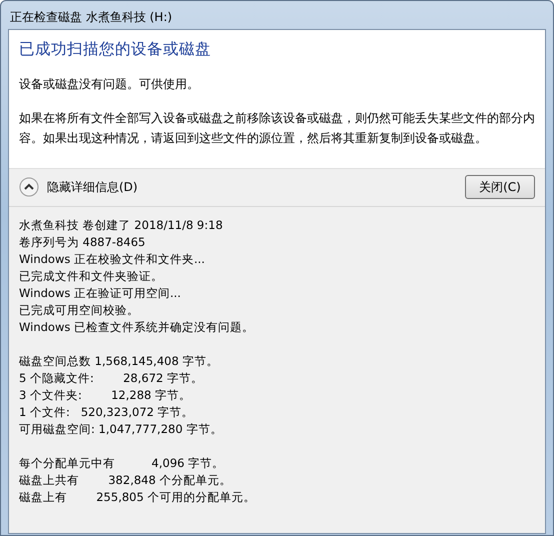  What do you see at coordinates (115, 49) in the screenshot?
I see `result-heading: 已成功扫描您的设备或磁盘` at bounding box center [115, 49].